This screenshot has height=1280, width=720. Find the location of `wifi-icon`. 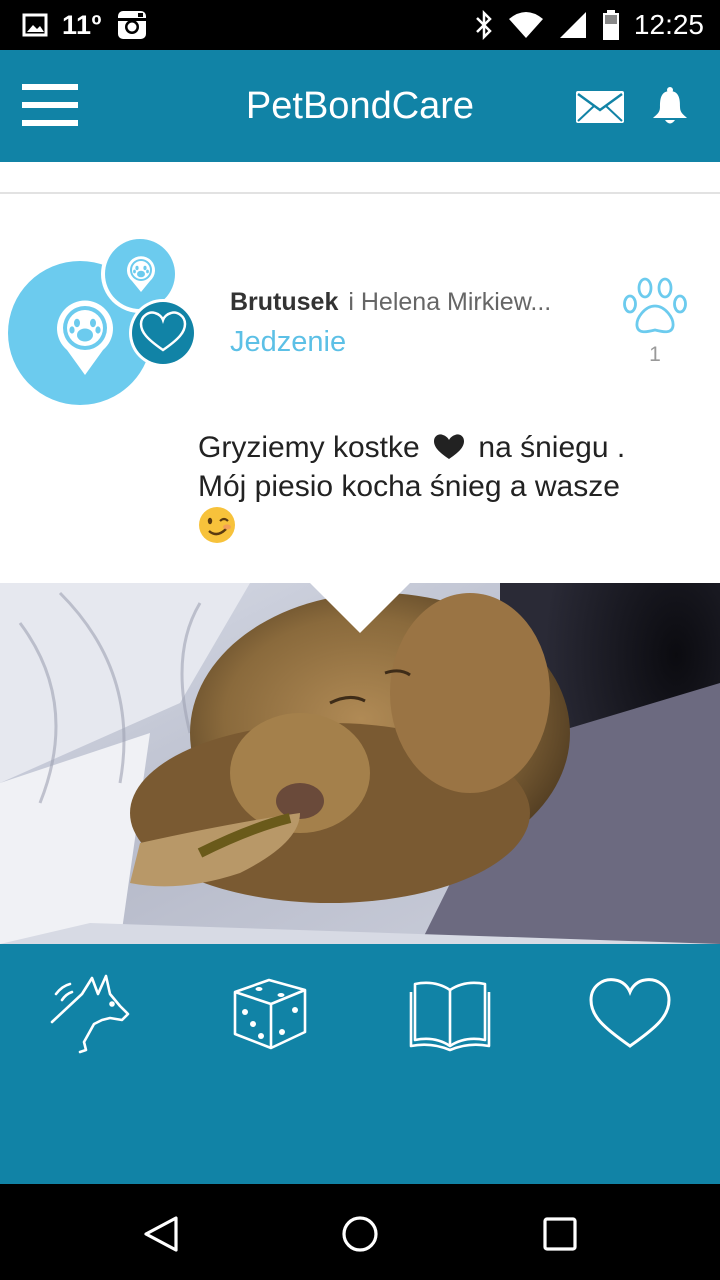

wifi-icon is located at coordinates (525, 25).